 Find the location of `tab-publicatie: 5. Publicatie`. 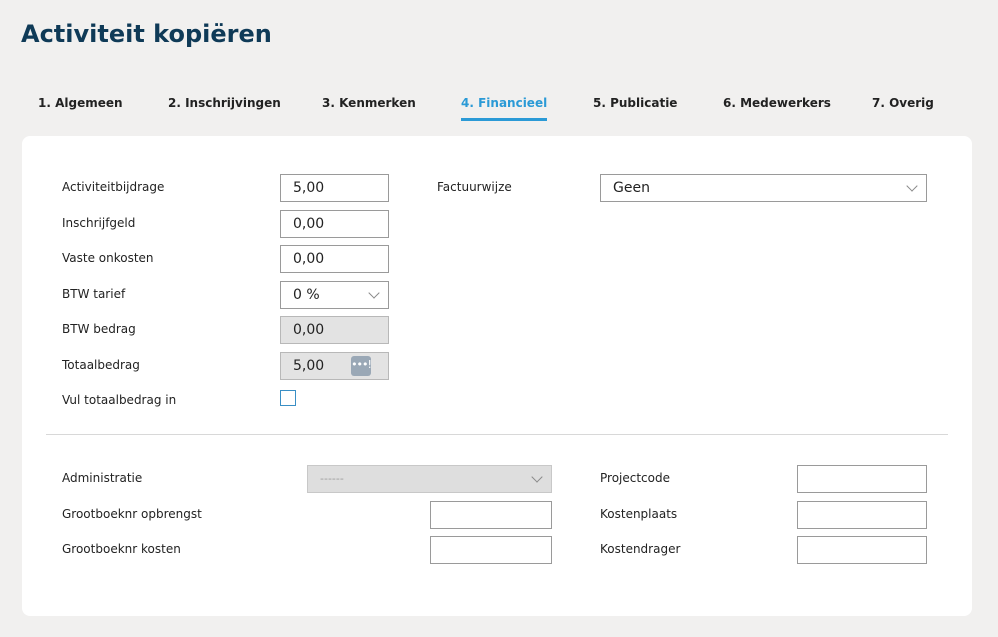

tab-publicatie: 5. Publicatie is located at coordinates (635, 107).